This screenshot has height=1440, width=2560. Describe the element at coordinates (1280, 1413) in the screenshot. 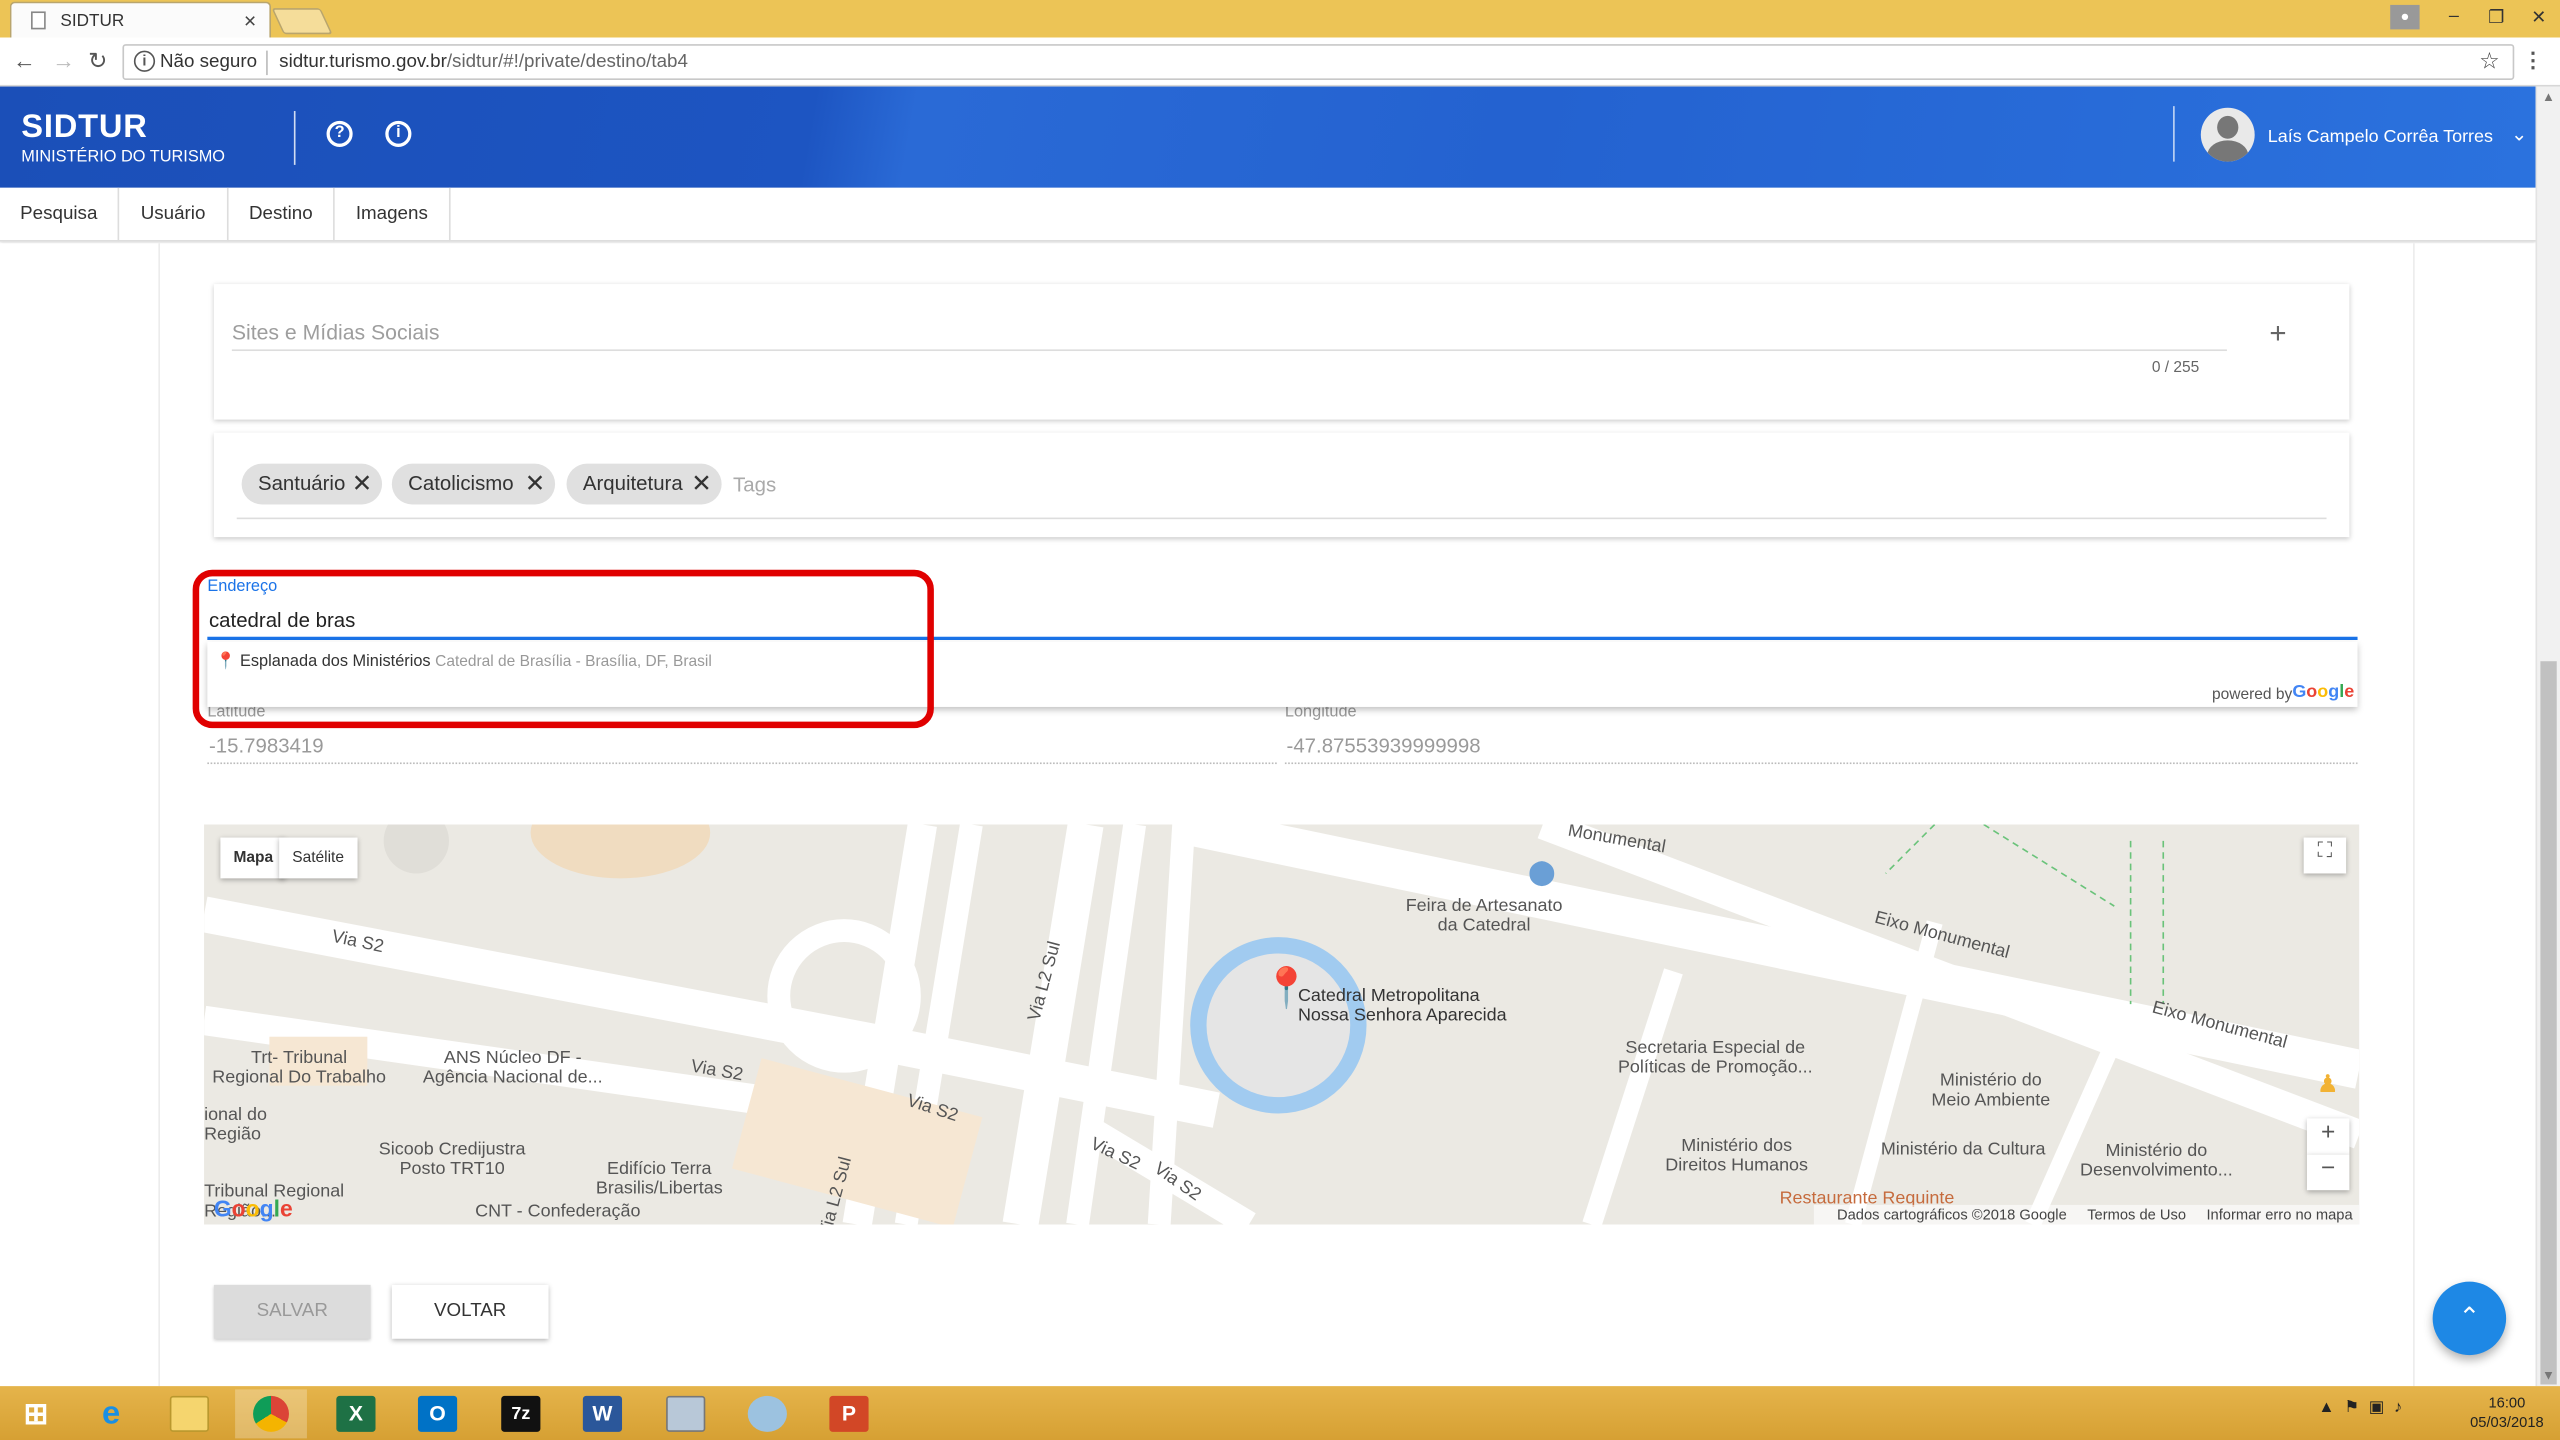

I see `taskbar: ⊞ e X O 7z W P ▲⚑▣♪ 16:00 05/03/2018` at that location.